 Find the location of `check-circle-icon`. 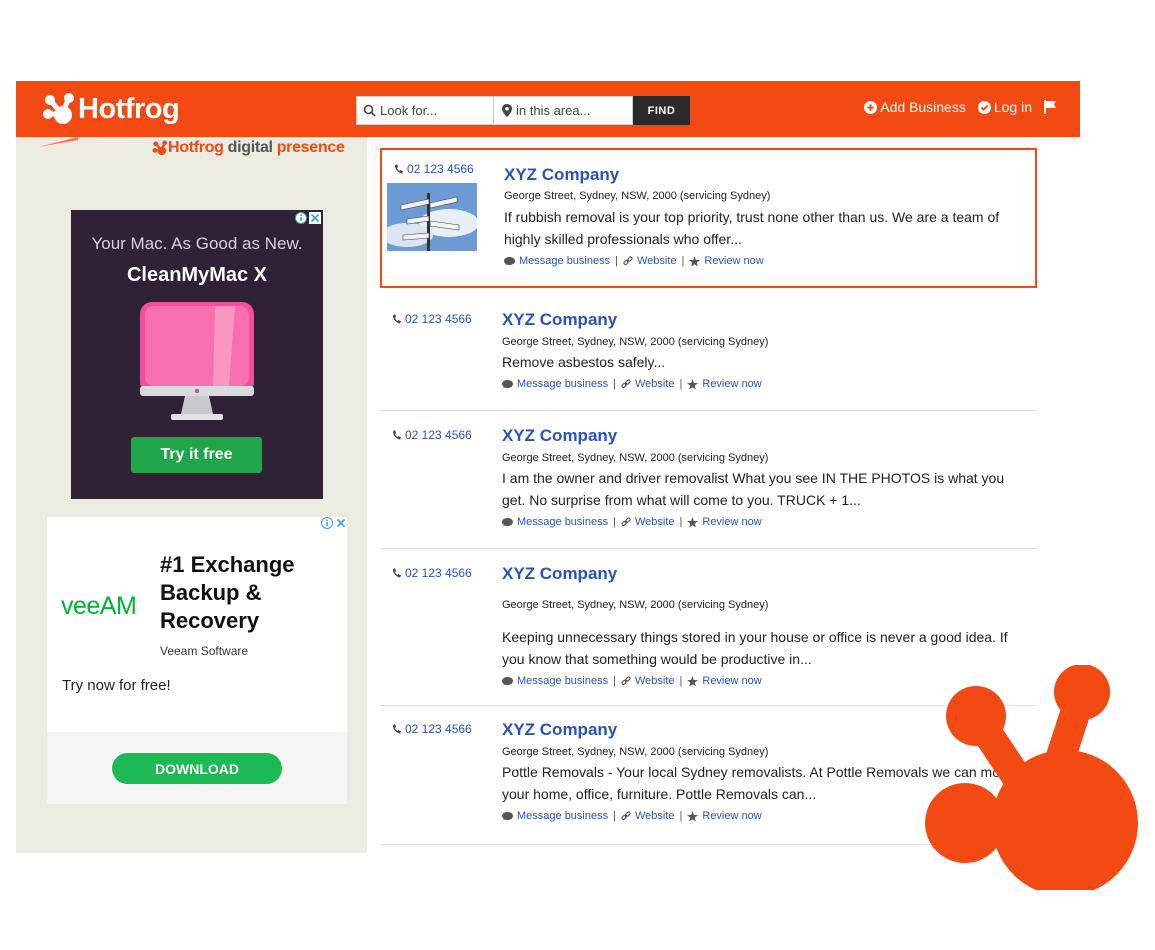

check-circle-icon is located at coordinates (984, 107).